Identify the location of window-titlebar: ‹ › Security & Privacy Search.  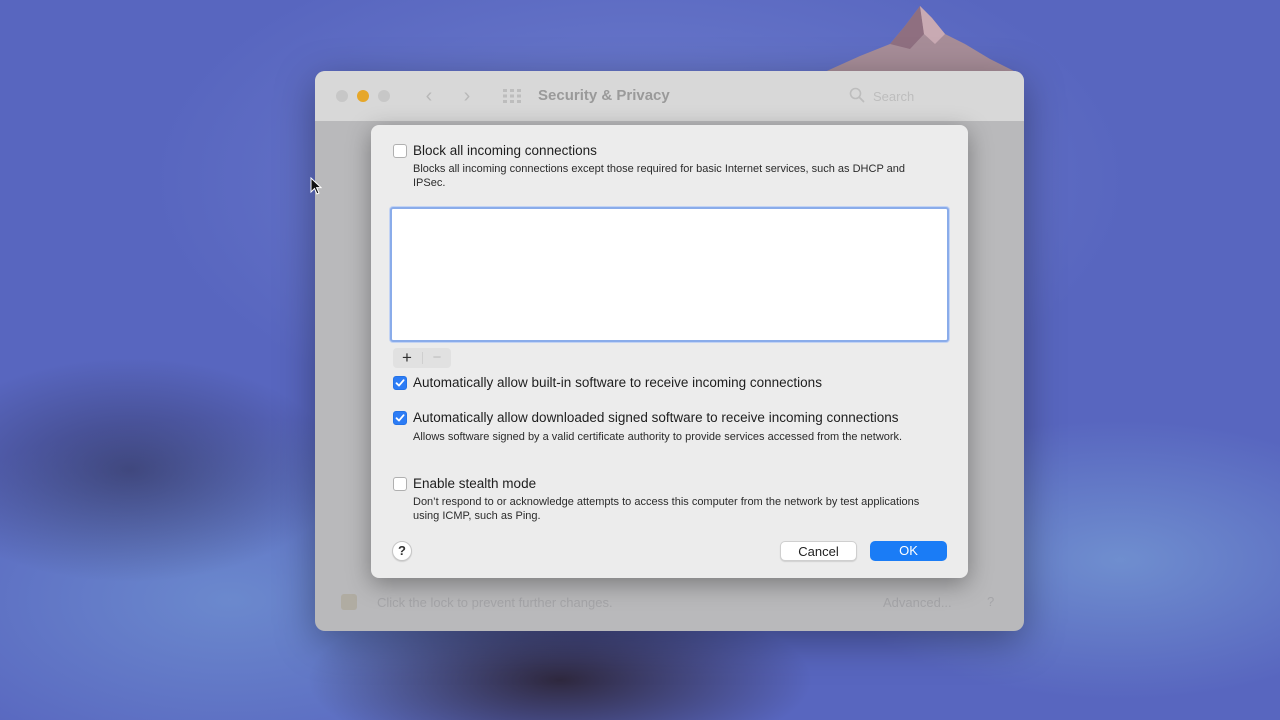
(669, 96).